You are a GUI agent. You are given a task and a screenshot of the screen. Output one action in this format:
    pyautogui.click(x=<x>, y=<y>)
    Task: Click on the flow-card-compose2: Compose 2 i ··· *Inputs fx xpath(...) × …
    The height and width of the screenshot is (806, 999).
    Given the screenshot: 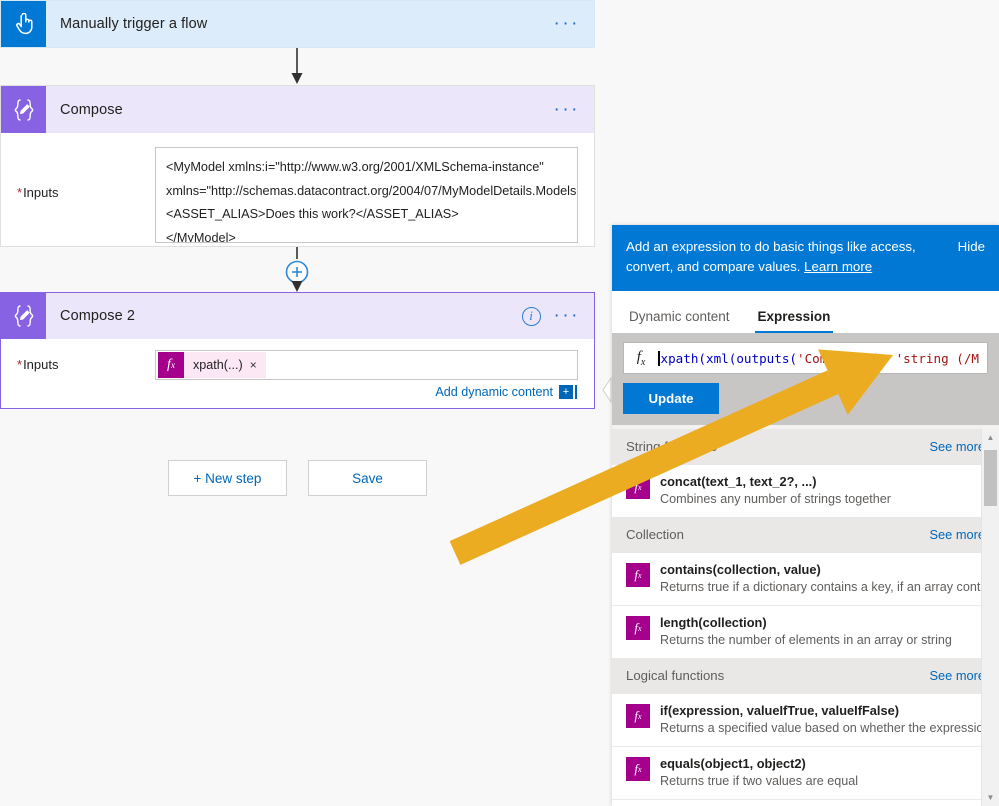 What is the action you would take?
    pyautogui.click(x=297, y=350)
    